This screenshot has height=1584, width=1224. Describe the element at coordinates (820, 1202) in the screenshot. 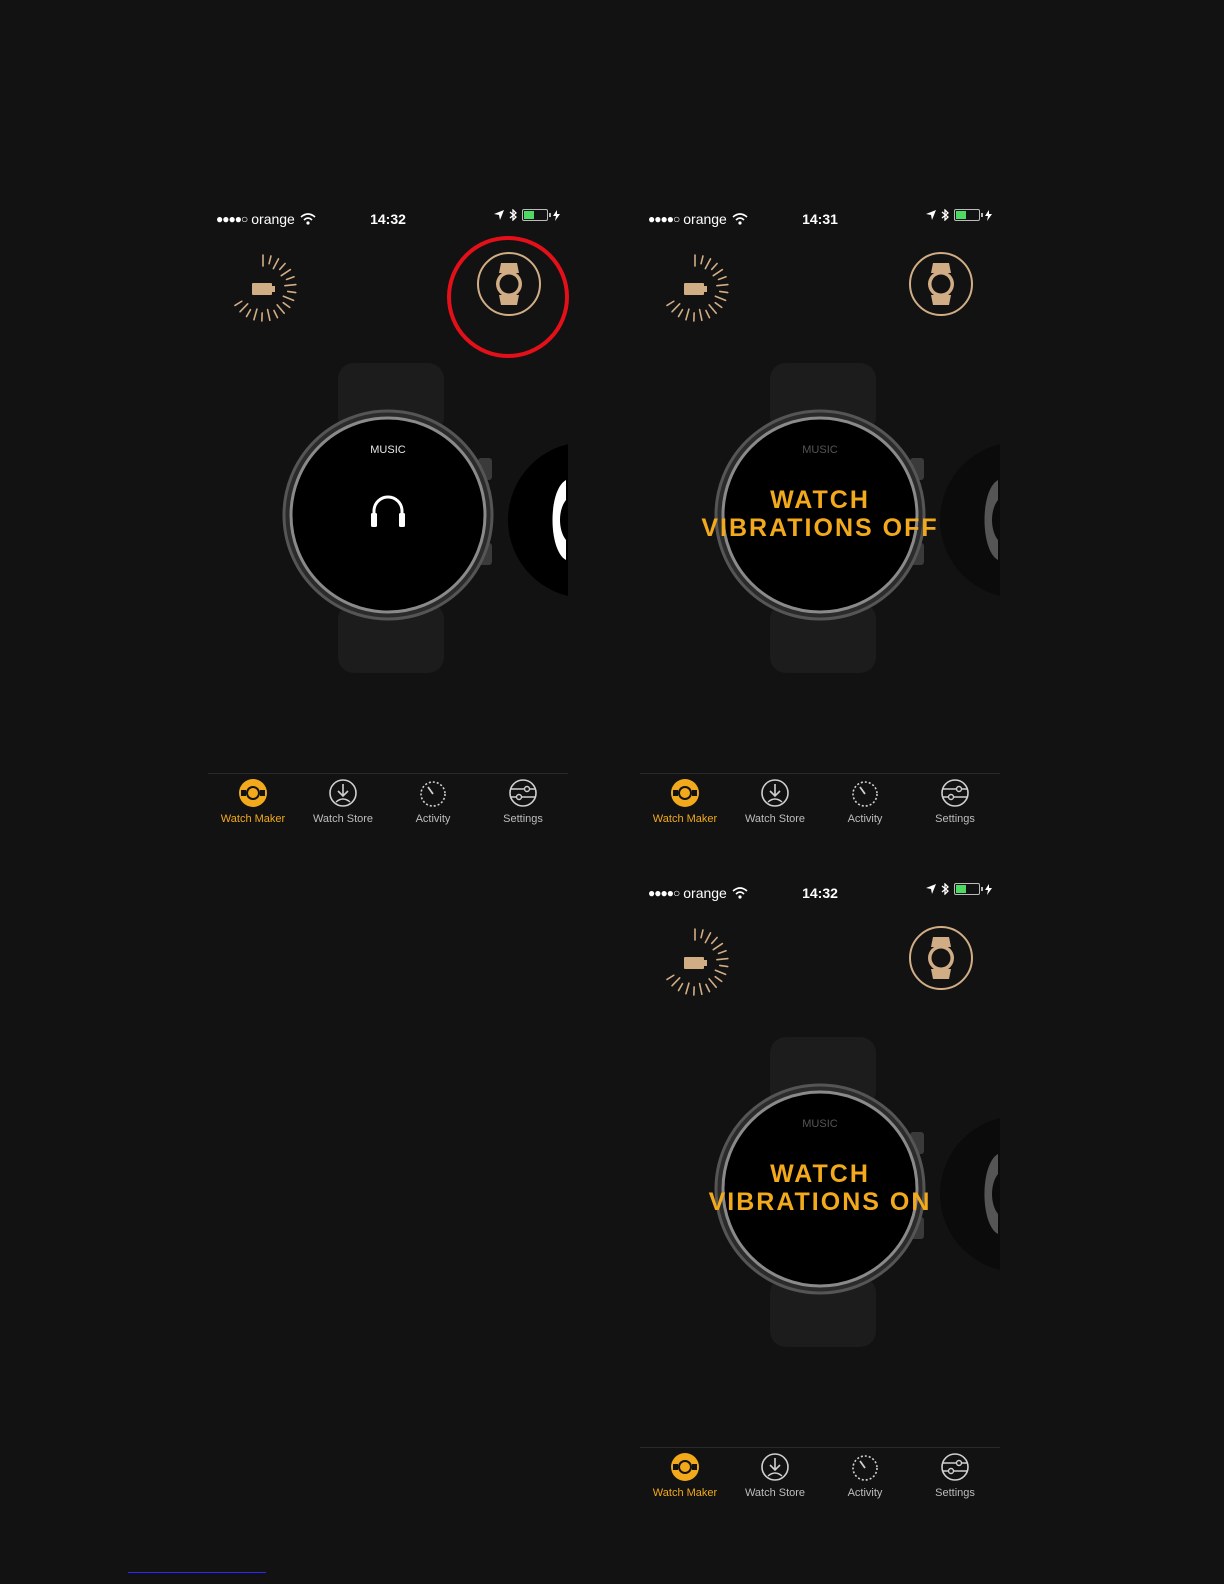

I see `overlay-line-2: VIBRATIONS ON` at that location.